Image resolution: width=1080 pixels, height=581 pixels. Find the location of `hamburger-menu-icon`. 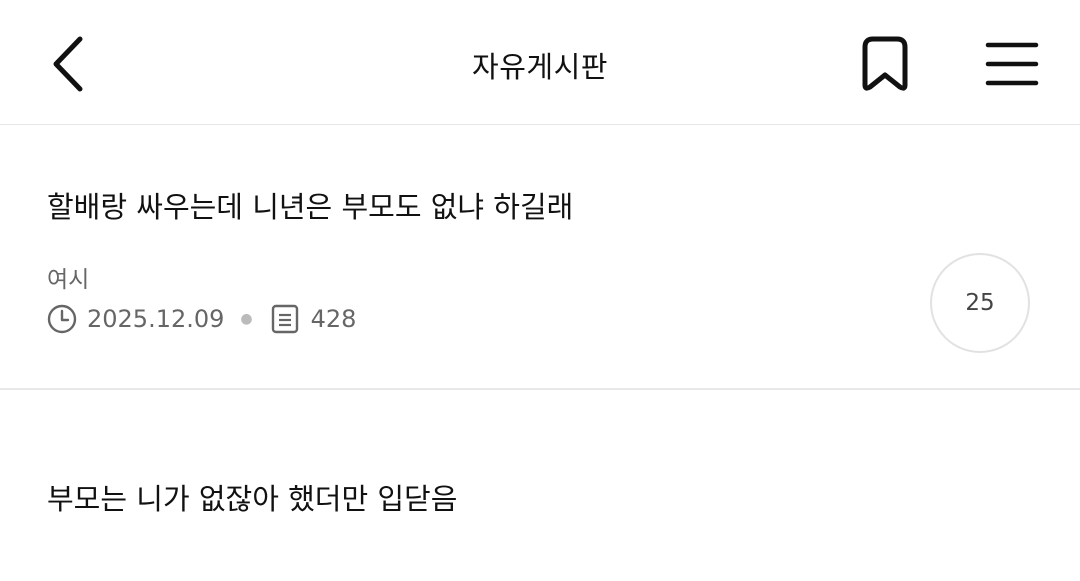

hamburger-menu-icon is located at coordinates (1012, 64).